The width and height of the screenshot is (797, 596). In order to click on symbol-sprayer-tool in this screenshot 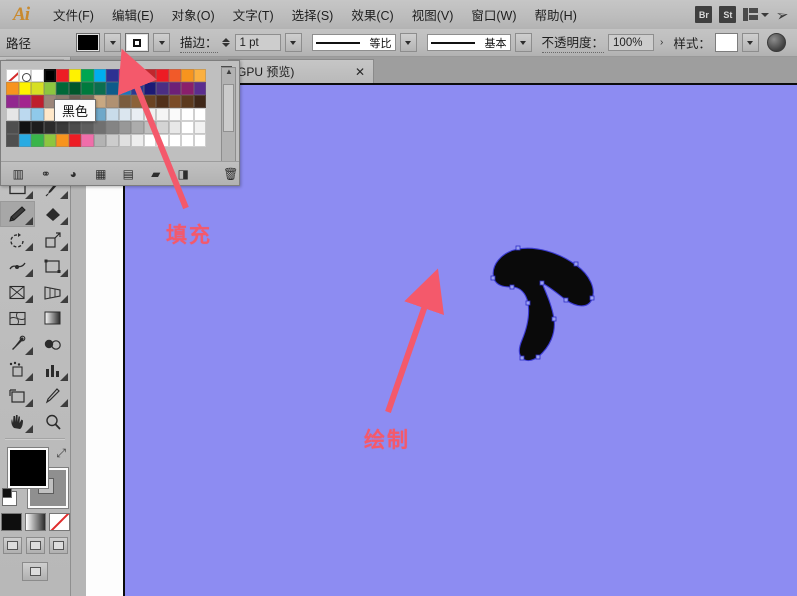, I will do `click(17, 370)`.